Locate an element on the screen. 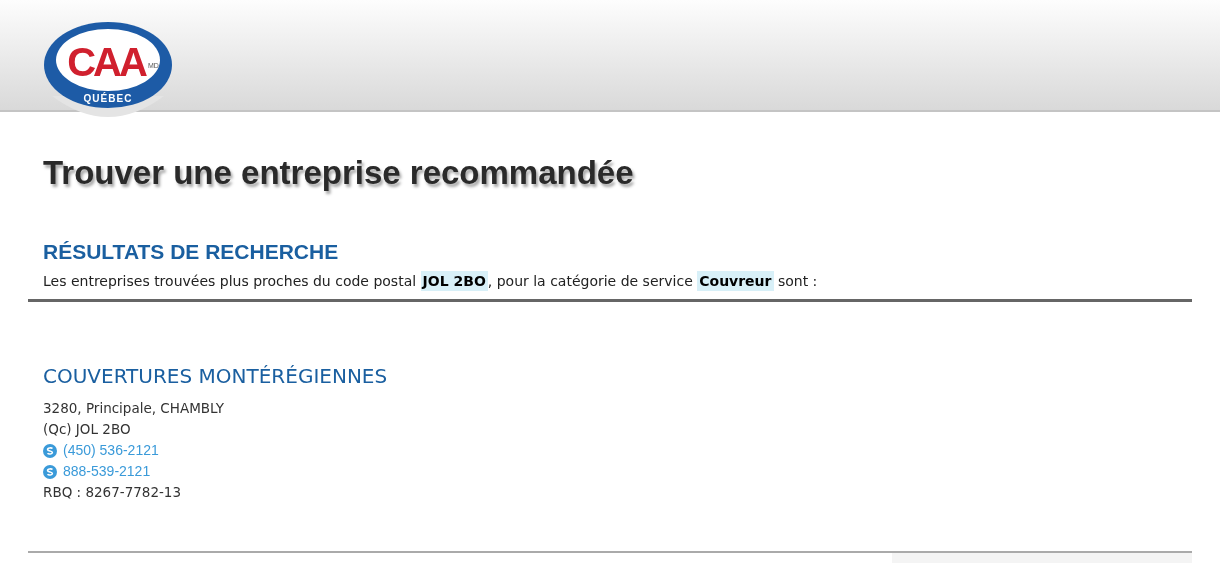 The image size is (1220, 572). address-line: (Qc) JOL 2BO is located at coordinates (87, 429).